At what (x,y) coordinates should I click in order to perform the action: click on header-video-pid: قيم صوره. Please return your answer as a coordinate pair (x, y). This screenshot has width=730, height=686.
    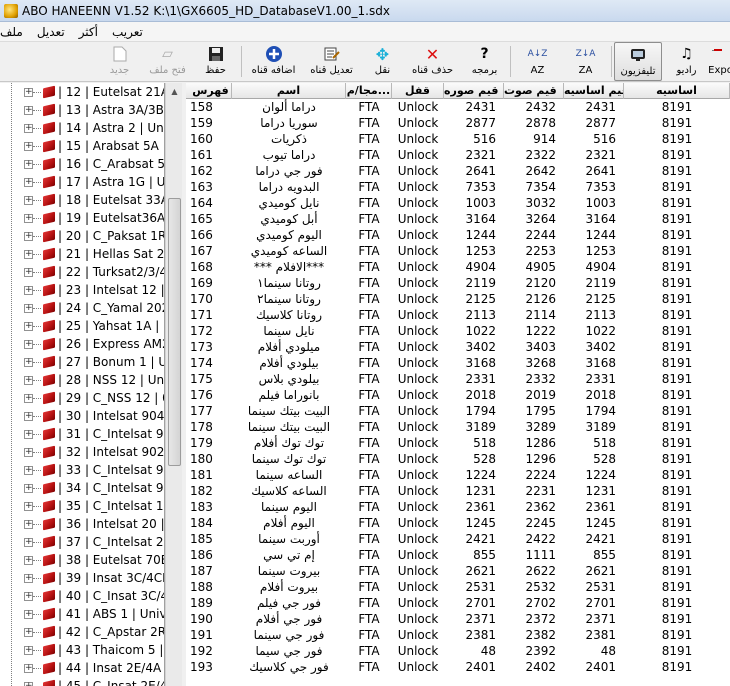
    Looking at the image, I should click on (474, 91).